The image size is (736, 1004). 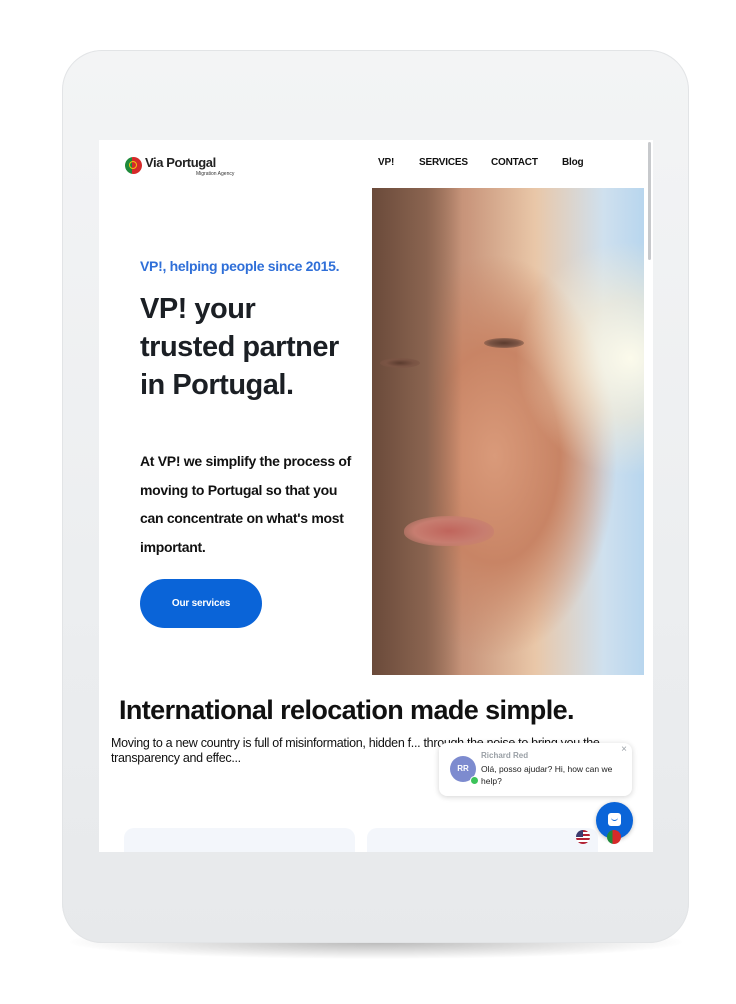 I want to click on chat-bubble-icon, so click(x=614, y=819).